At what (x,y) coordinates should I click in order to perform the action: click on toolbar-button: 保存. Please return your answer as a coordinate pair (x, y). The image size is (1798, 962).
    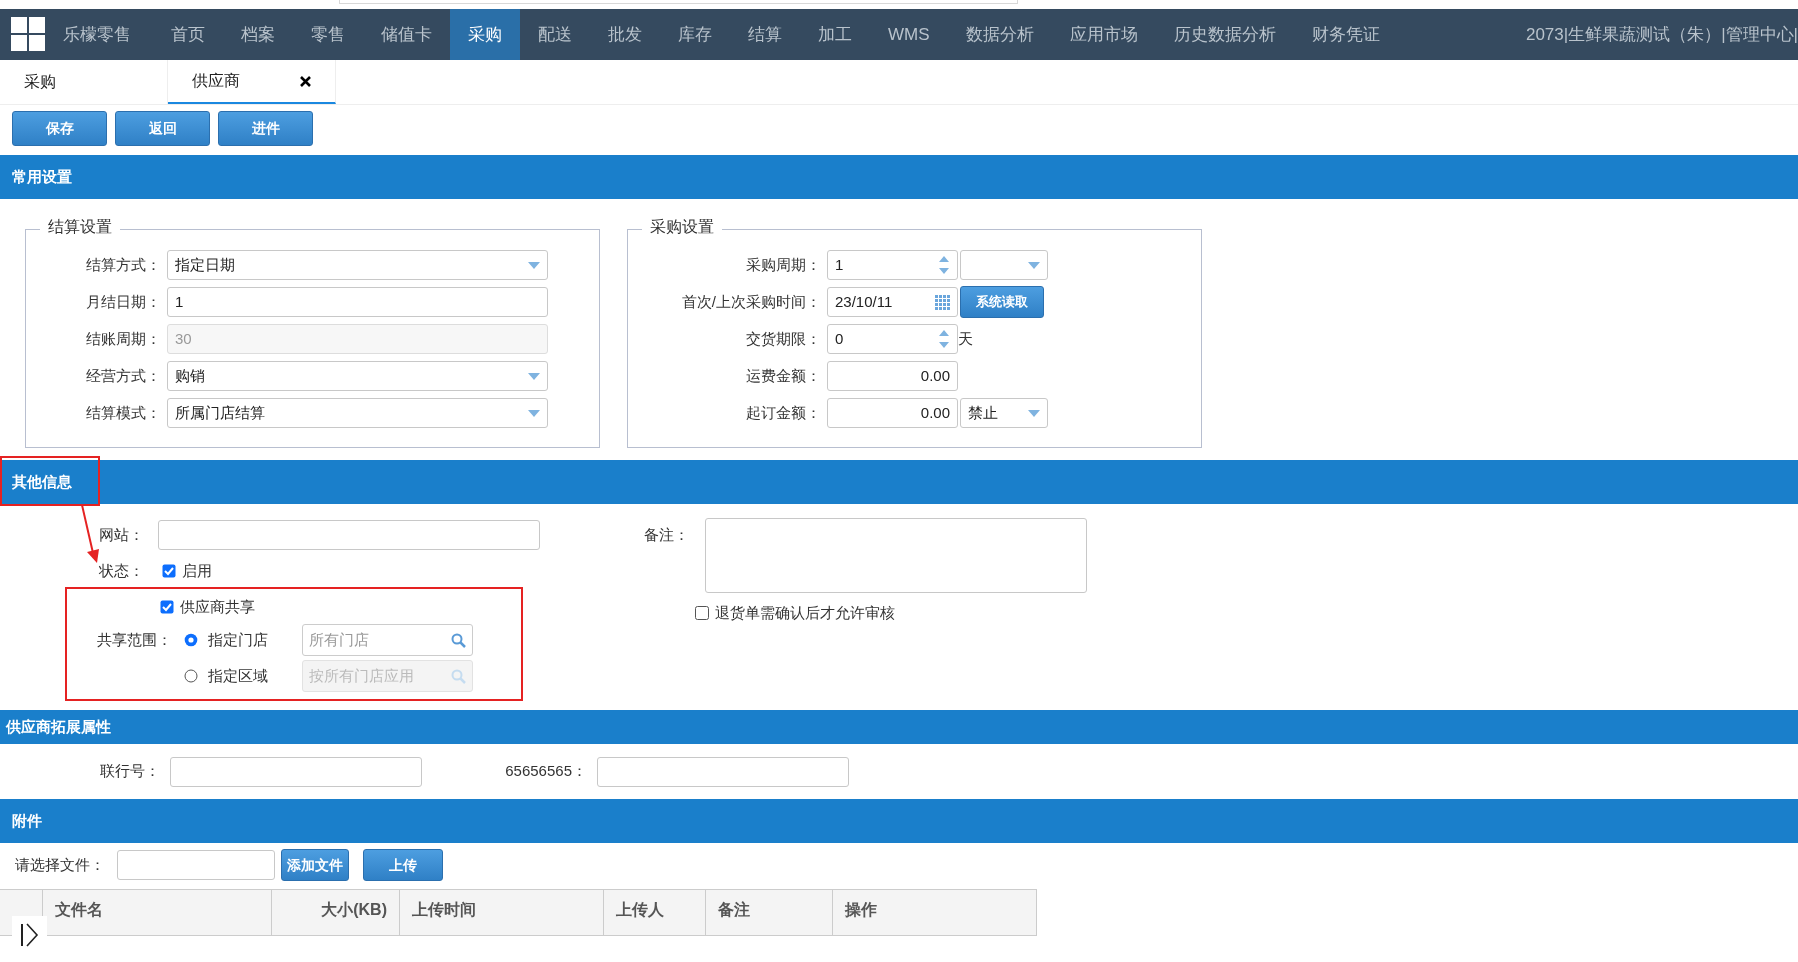
    Looking at the image, I should click on (59, 128).